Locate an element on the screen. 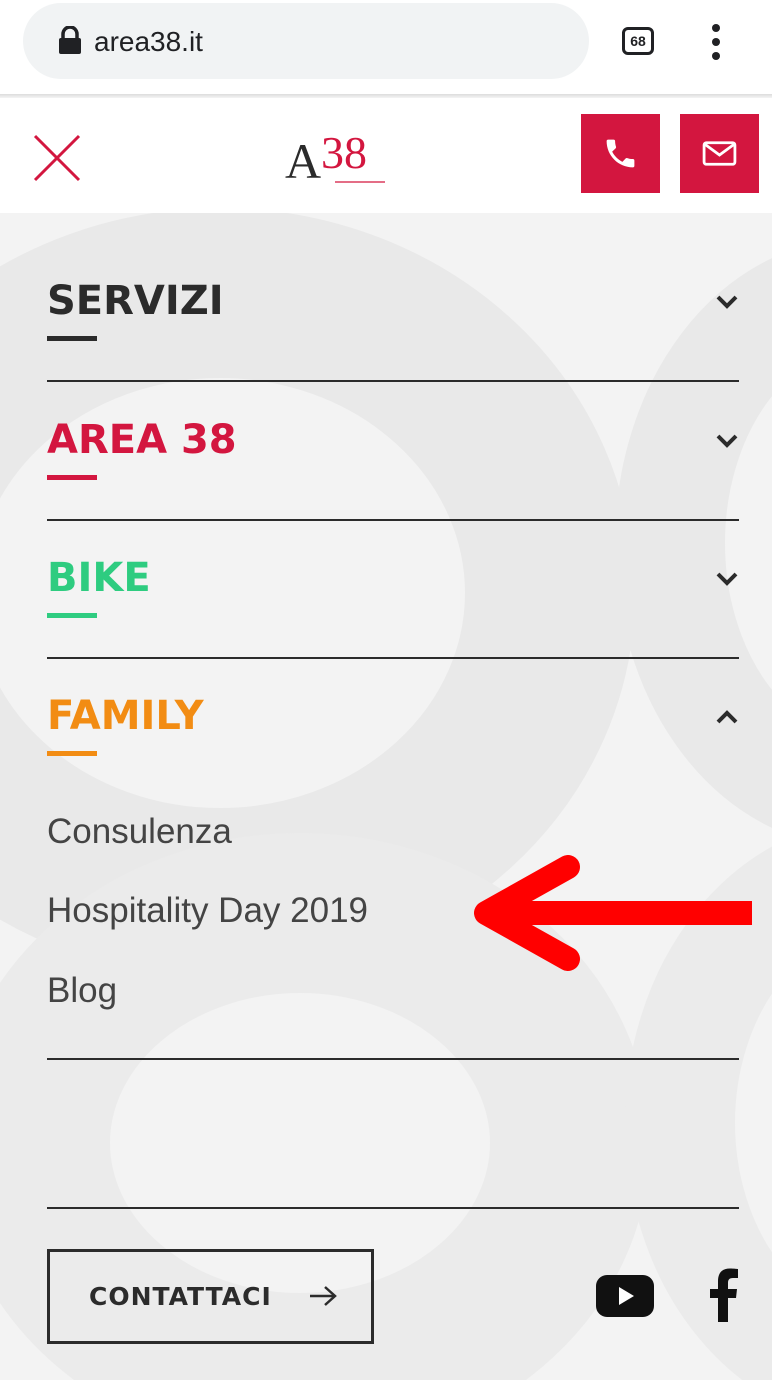 The width and height of the screenshot is (772, 1380). site-logo: A 38 is located at coordinates (340, 158).